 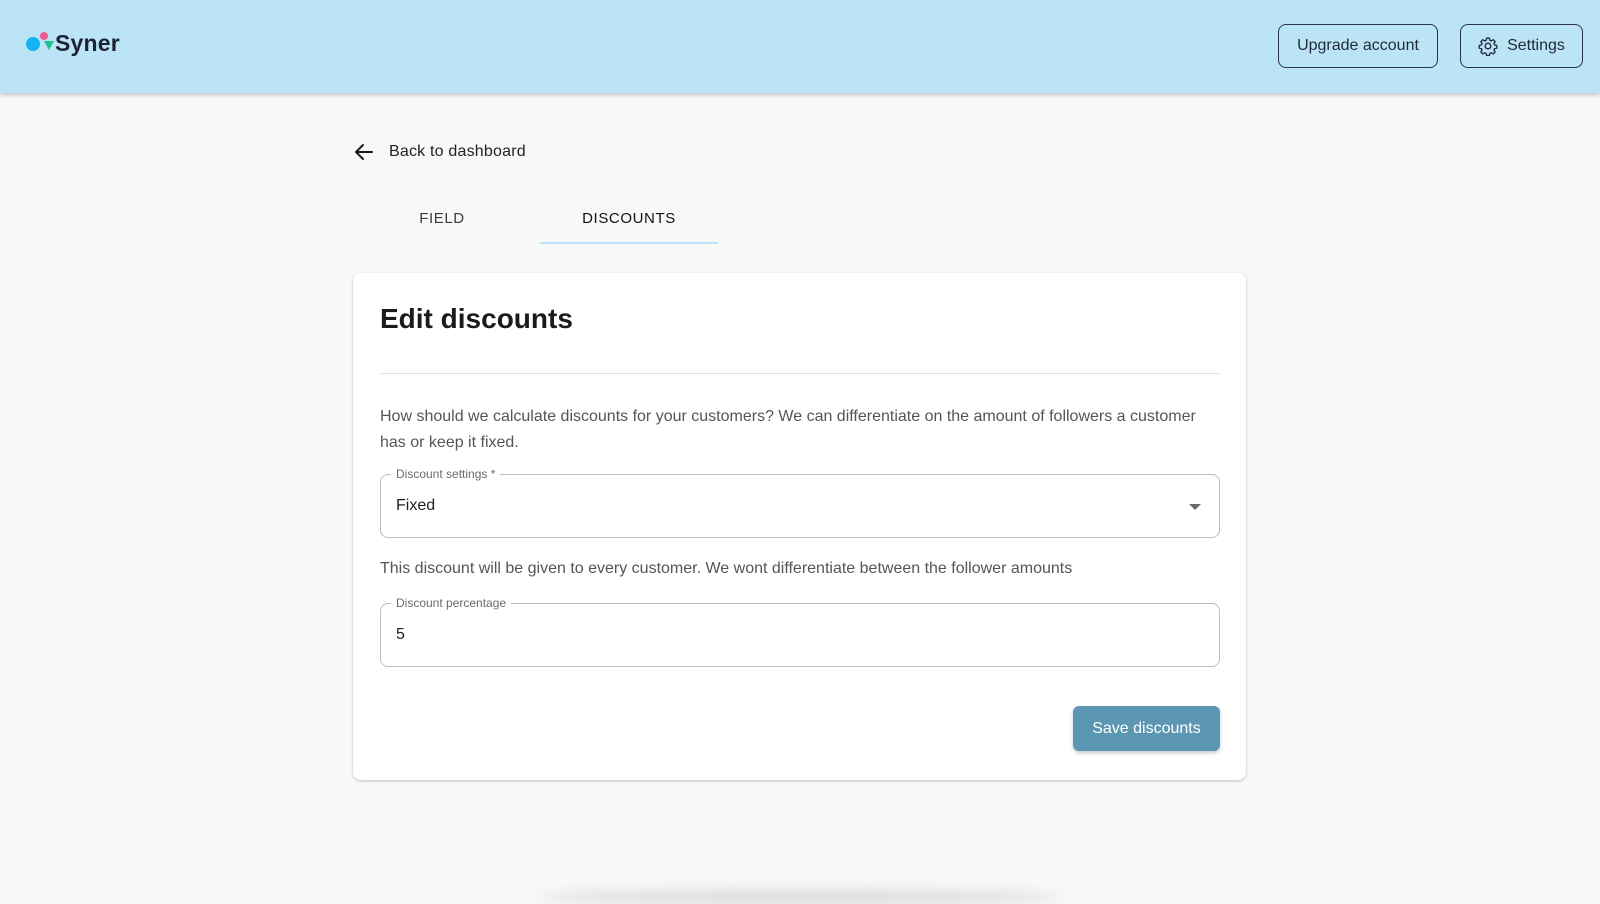 I want to click on discount-settings-select: Discount settings * Fixed, so click(x=800, y=502).